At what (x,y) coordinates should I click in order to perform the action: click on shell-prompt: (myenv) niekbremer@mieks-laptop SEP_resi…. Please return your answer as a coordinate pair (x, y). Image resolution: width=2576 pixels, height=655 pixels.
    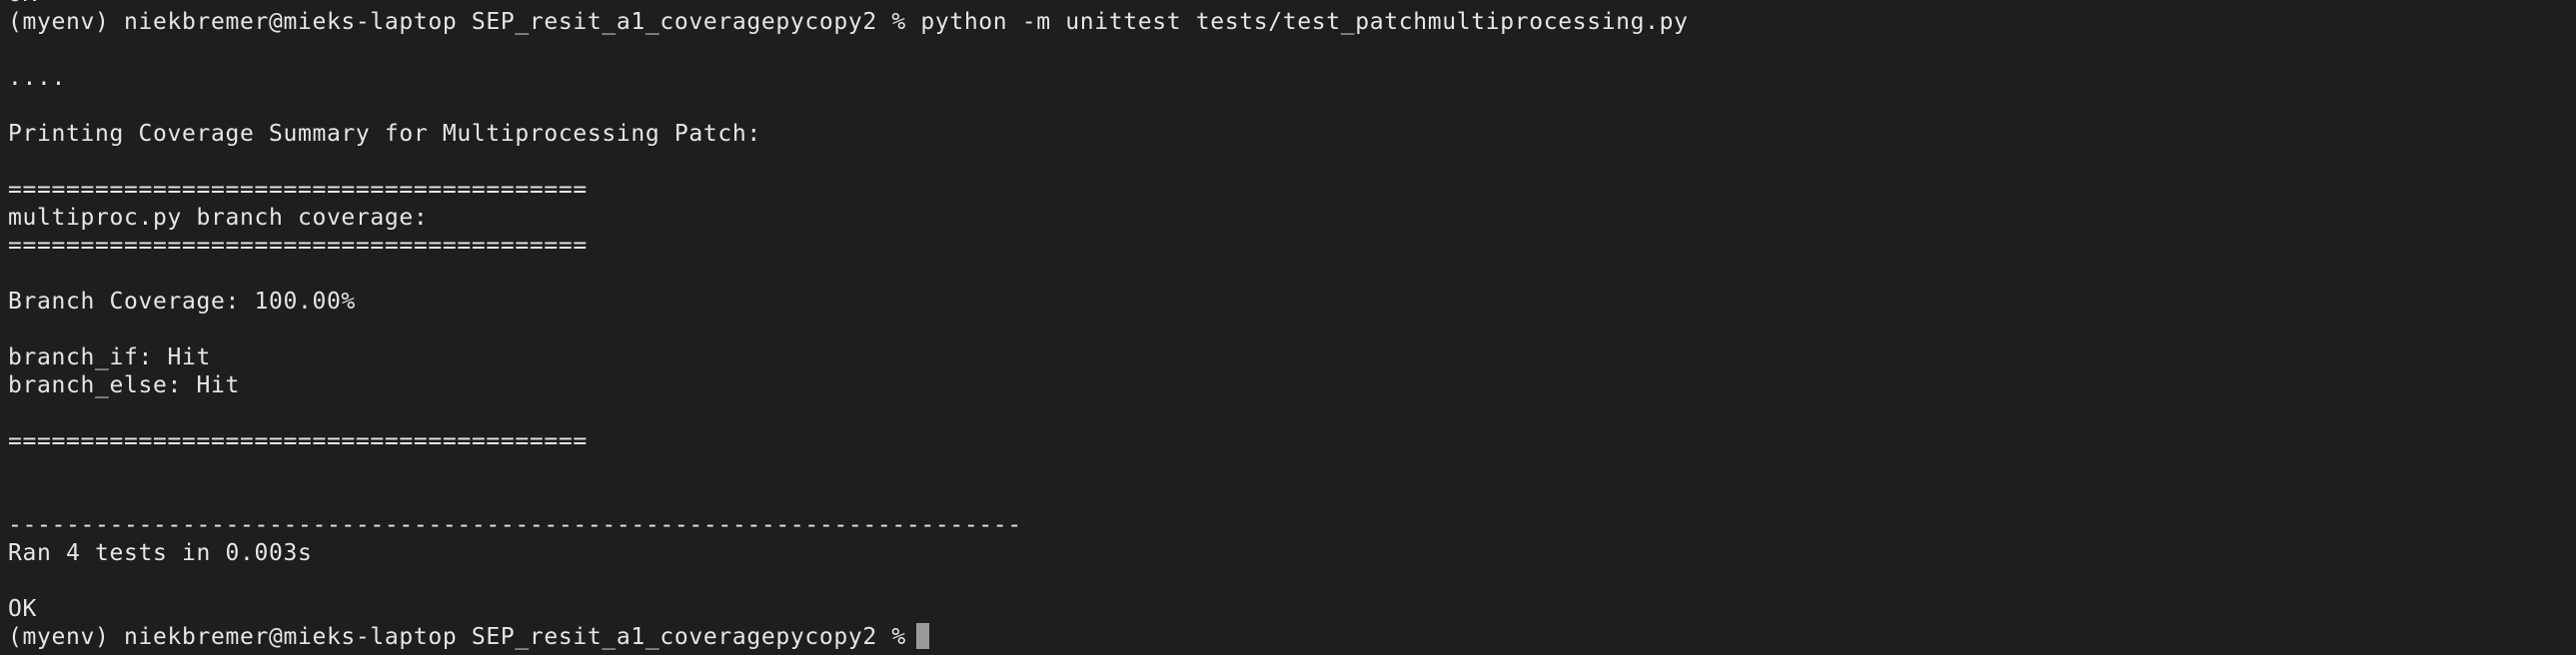
    Looking at the image, I should click on (457, 637).